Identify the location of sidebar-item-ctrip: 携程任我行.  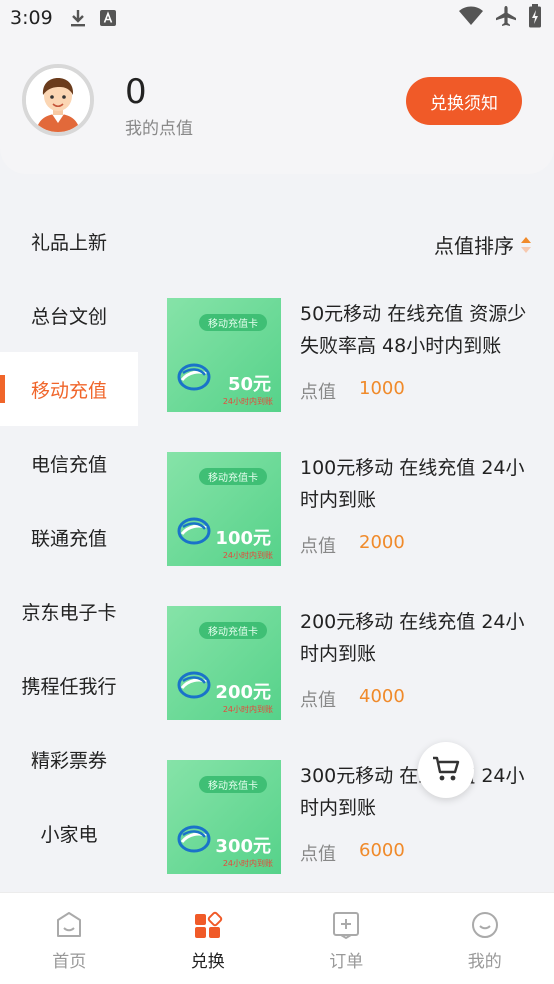
(69, 685).